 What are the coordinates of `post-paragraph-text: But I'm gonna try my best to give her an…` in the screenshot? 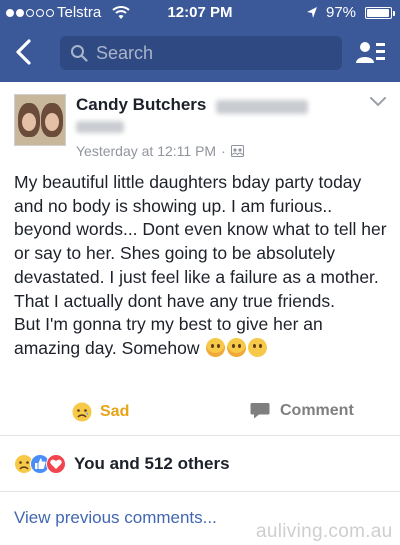 It's located at (168, 336).